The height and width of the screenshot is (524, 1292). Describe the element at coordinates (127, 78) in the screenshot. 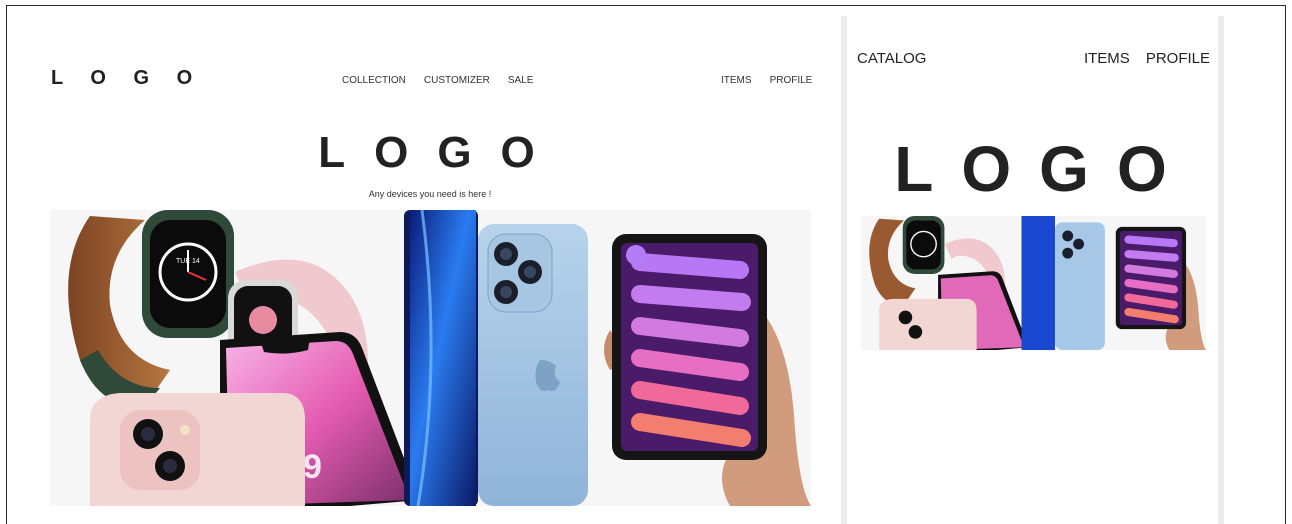

I see `header-logo: L O G O` at that location.